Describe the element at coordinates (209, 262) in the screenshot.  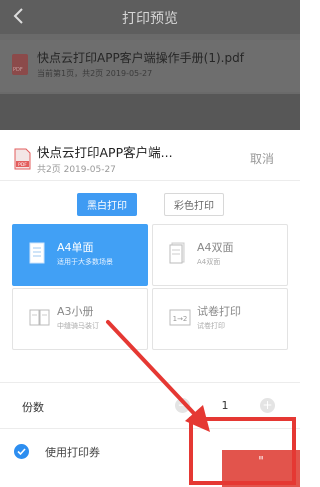
I see `layout-subtitle: A4双面` at that location.